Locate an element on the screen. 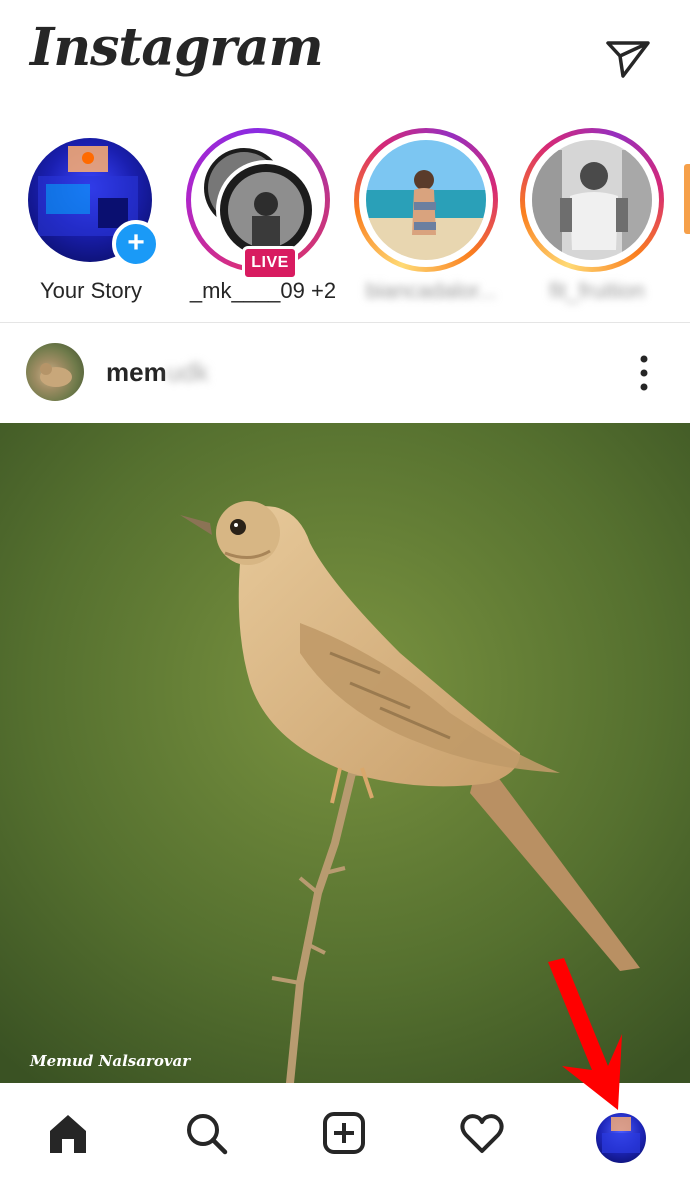 This screenshot has width=690, height=1186. bottom-navigation is located at coordinates (345, 1134).